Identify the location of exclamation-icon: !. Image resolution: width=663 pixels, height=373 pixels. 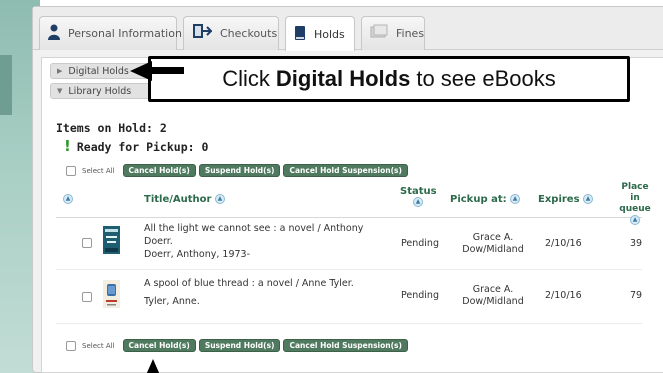
(67, 146).